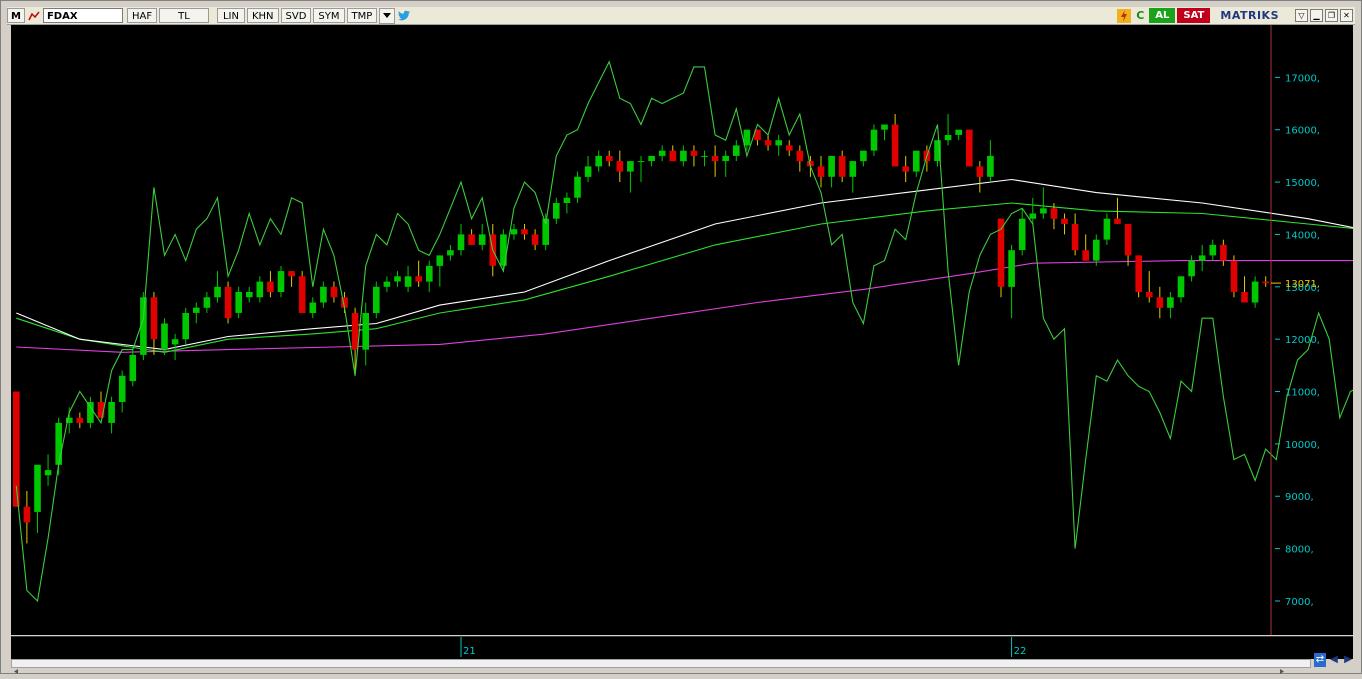 The image size is (1362, 679). What do you see at coordinates (1302, 183) in the screenshot?
I see `y-tick-label: 15000,` at bounding box center [1302, 183].